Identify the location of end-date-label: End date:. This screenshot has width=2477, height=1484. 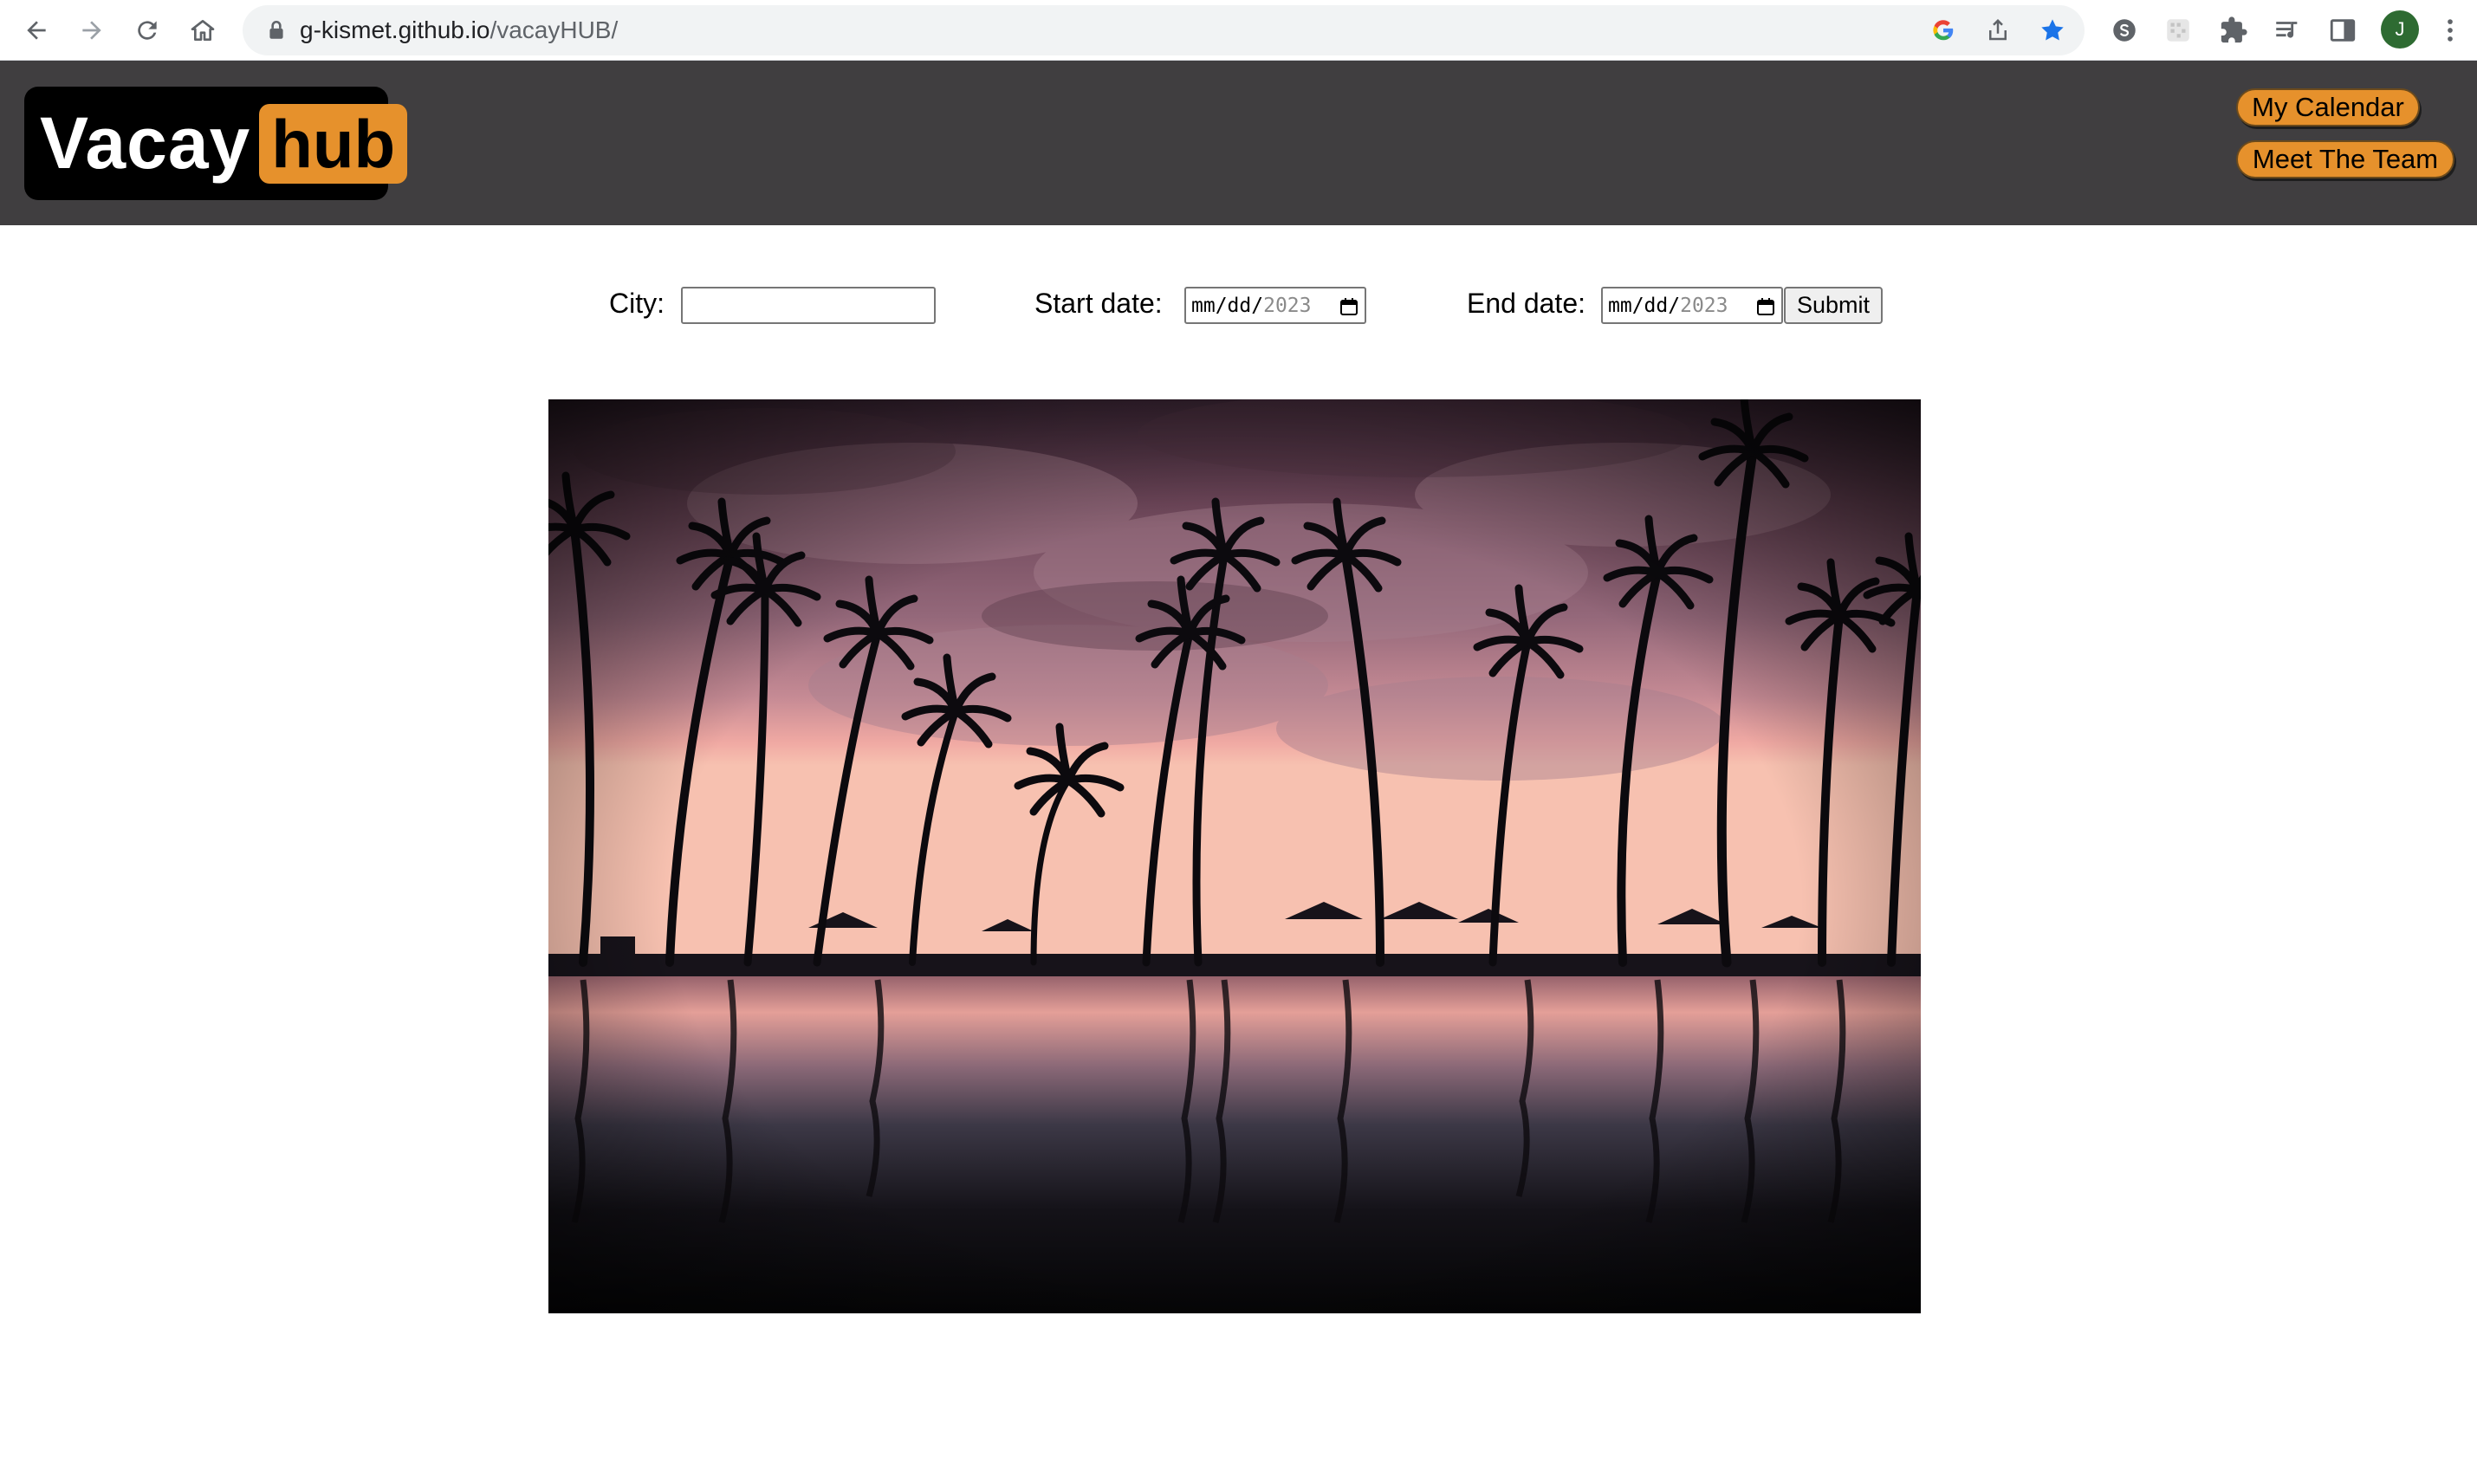
(1526, 303).